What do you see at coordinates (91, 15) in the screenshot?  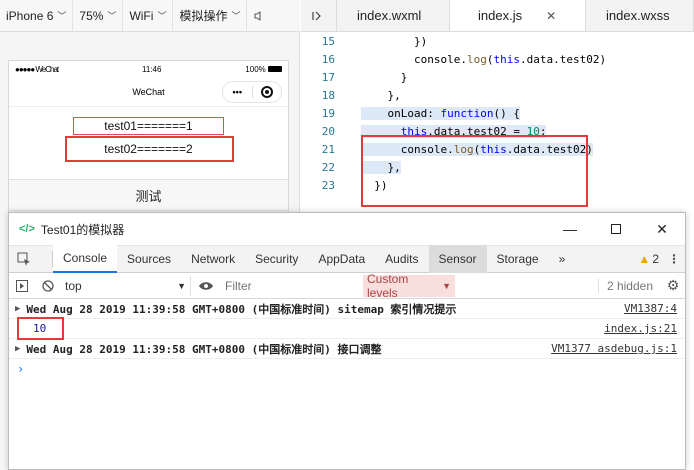 I see `zoom-label: 75%` at bounding box center [91, 15].